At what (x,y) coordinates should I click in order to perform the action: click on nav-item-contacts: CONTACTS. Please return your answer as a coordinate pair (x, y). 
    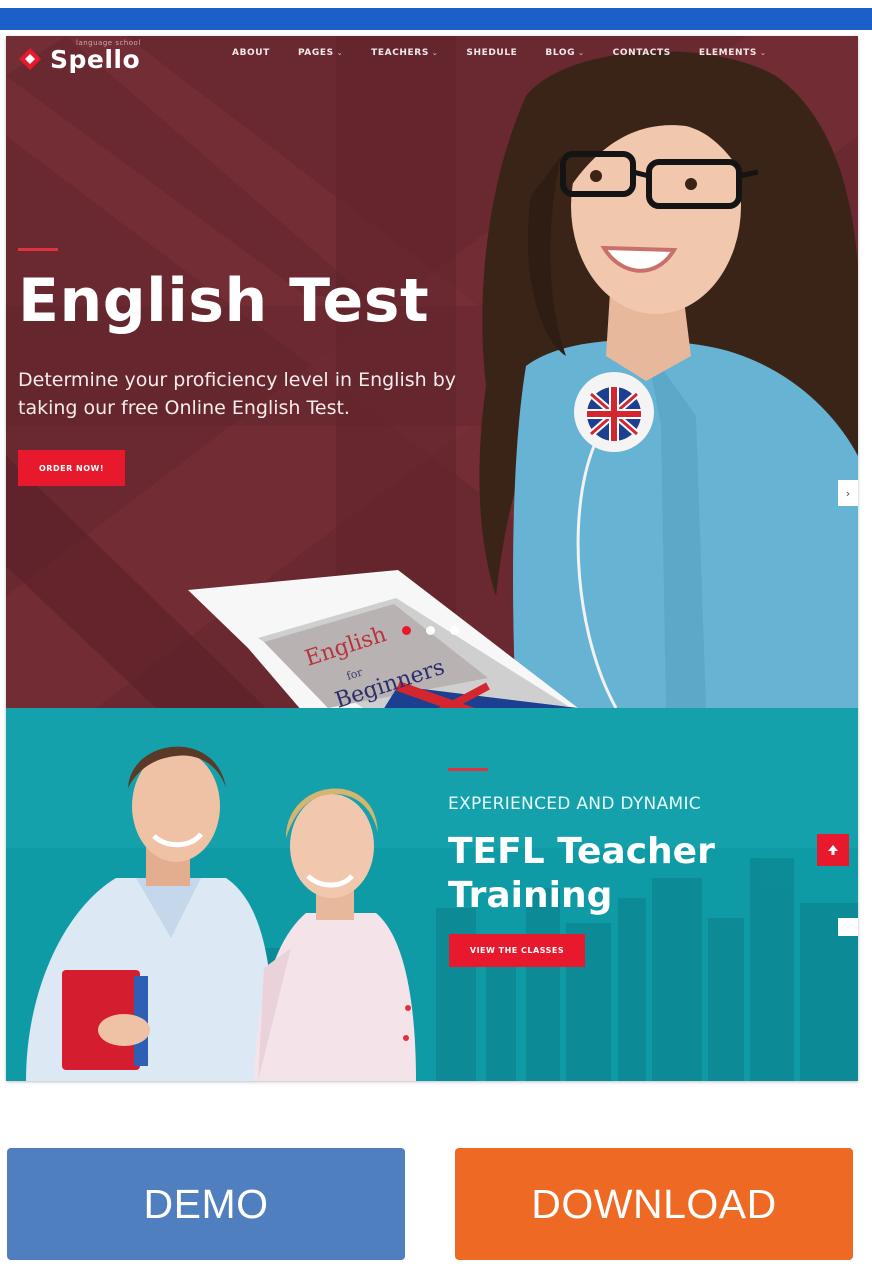
    Looking at the image, I should click on (642, 53).